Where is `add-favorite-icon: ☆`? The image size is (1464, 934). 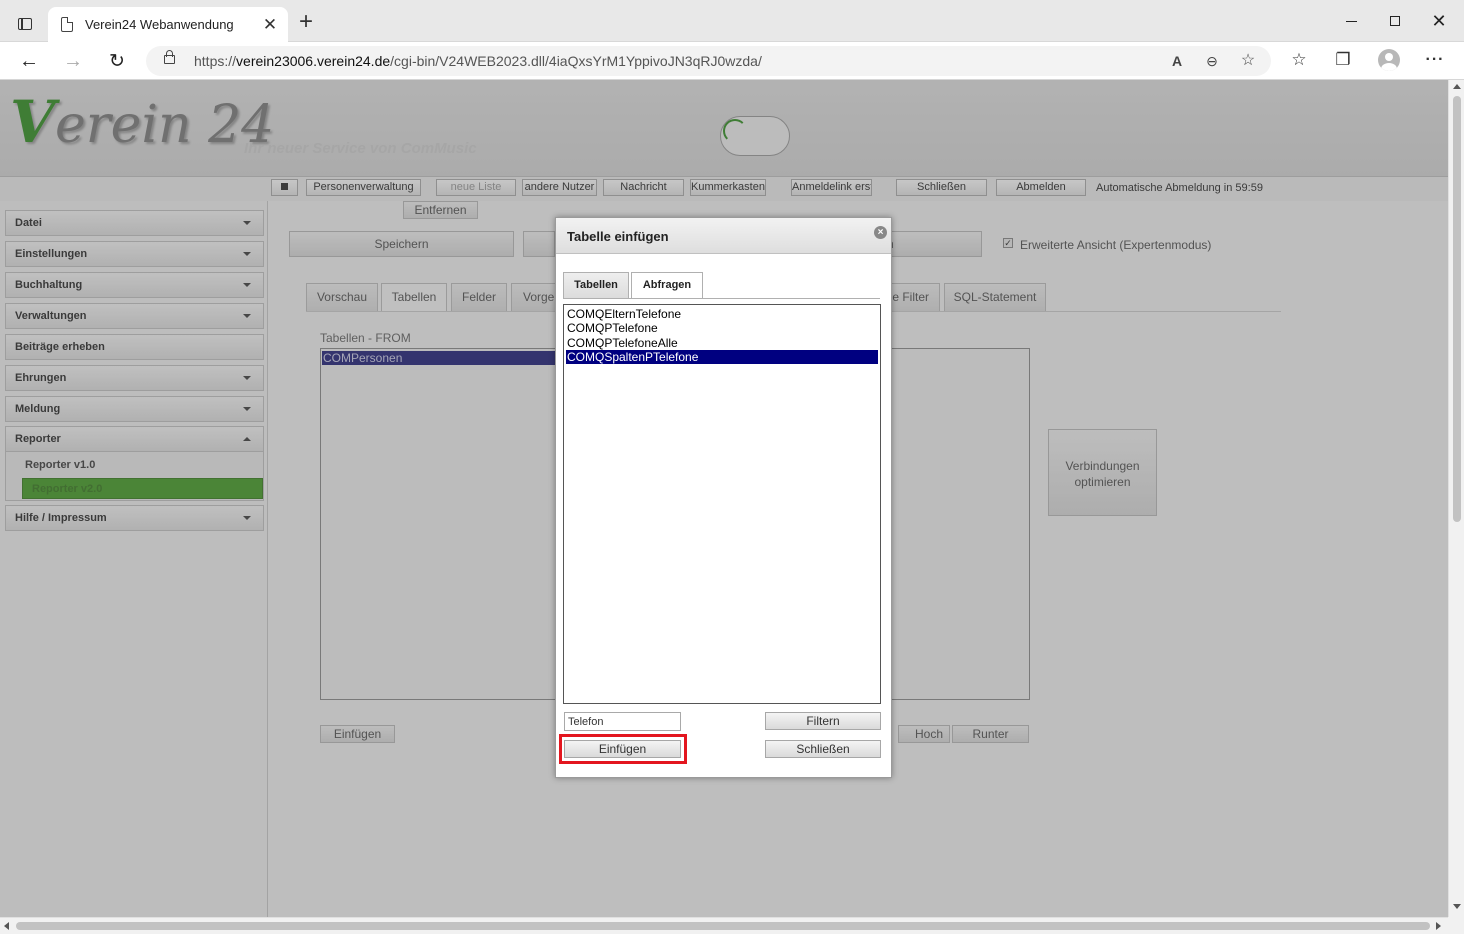 add-favorite-icon: ☆ is located at coordinates (1248, 61).